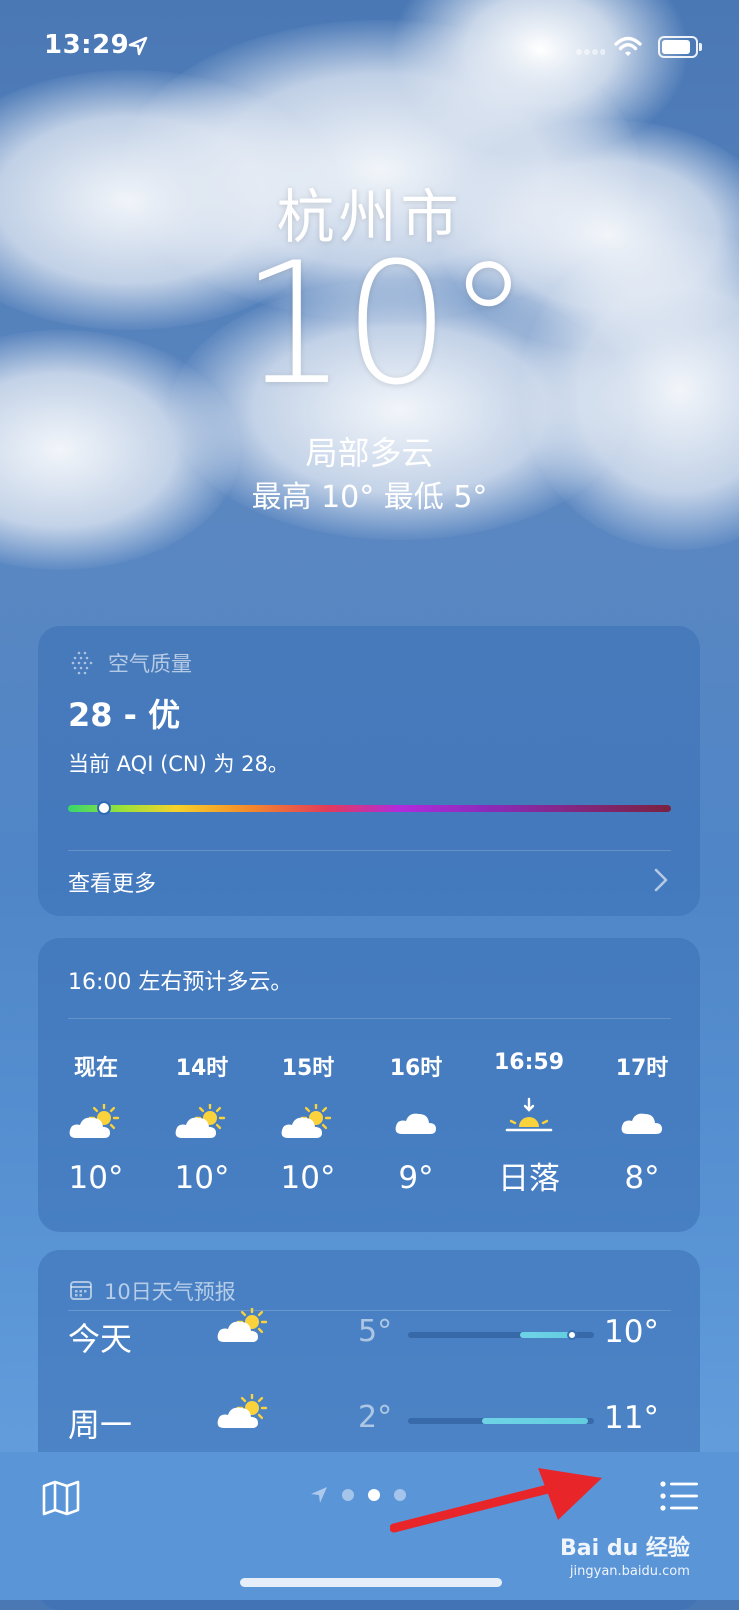 The image size is (739, 1610). What do you see at coordinates (496, 1500) in the screenshot?
I see `red-arrow-annotation` at bounding box center [496, 1500].